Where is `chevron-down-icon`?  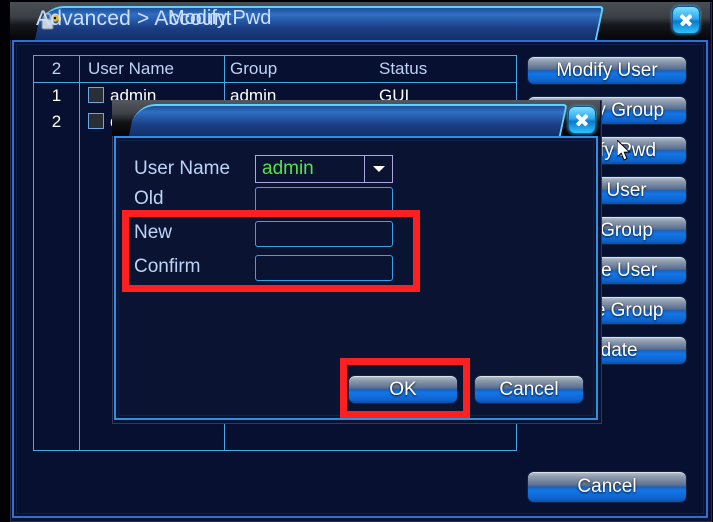
chevron-down-icon is located at coordinates (378, 169).